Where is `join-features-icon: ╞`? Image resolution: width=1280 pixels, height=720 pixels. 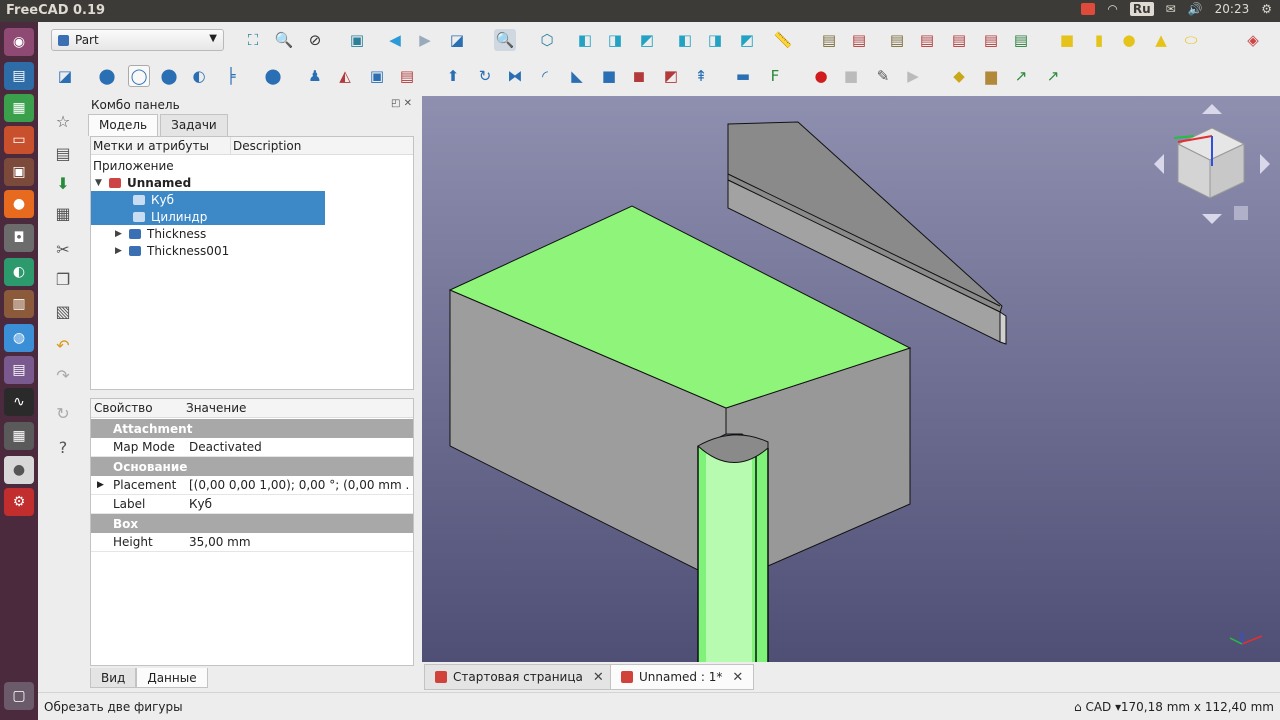
join-features-icon: ╞ is located at coordinates (231, 76).